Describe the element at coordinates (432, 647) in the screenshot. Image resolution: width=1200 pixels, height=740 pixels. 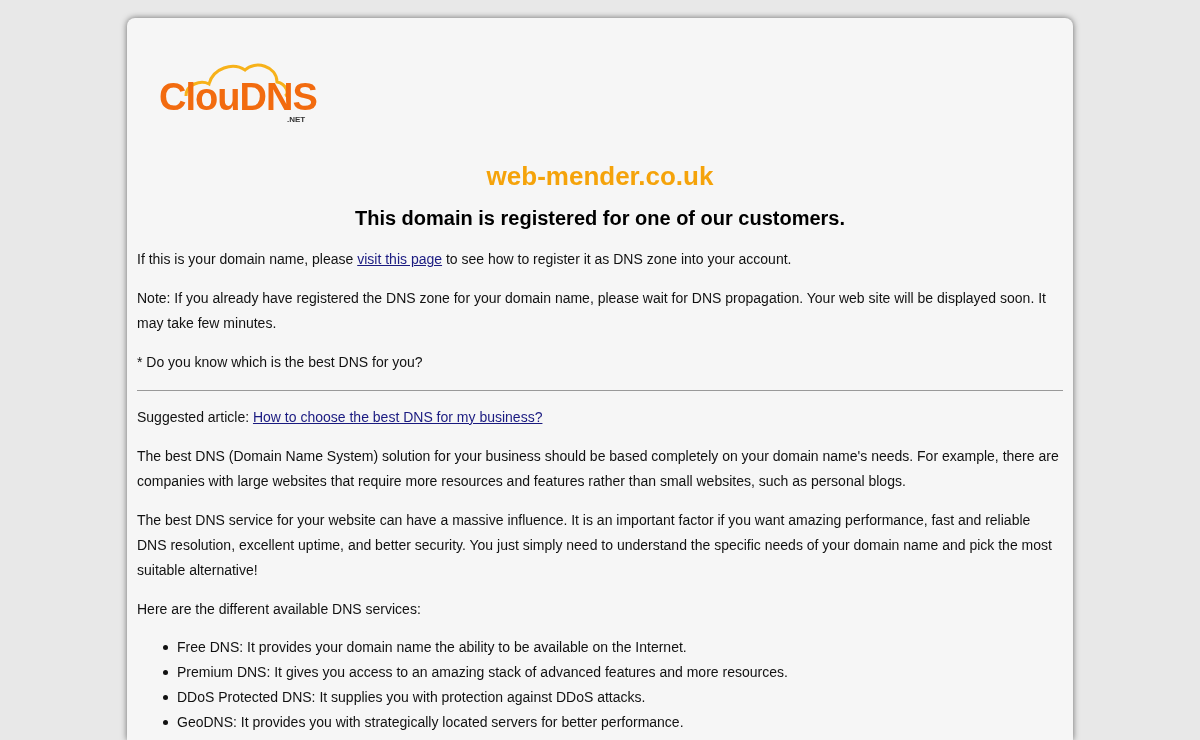
I see `list-item-text: Free DNS: It provides your domain name the ability to be available on the Internet.` at that location.